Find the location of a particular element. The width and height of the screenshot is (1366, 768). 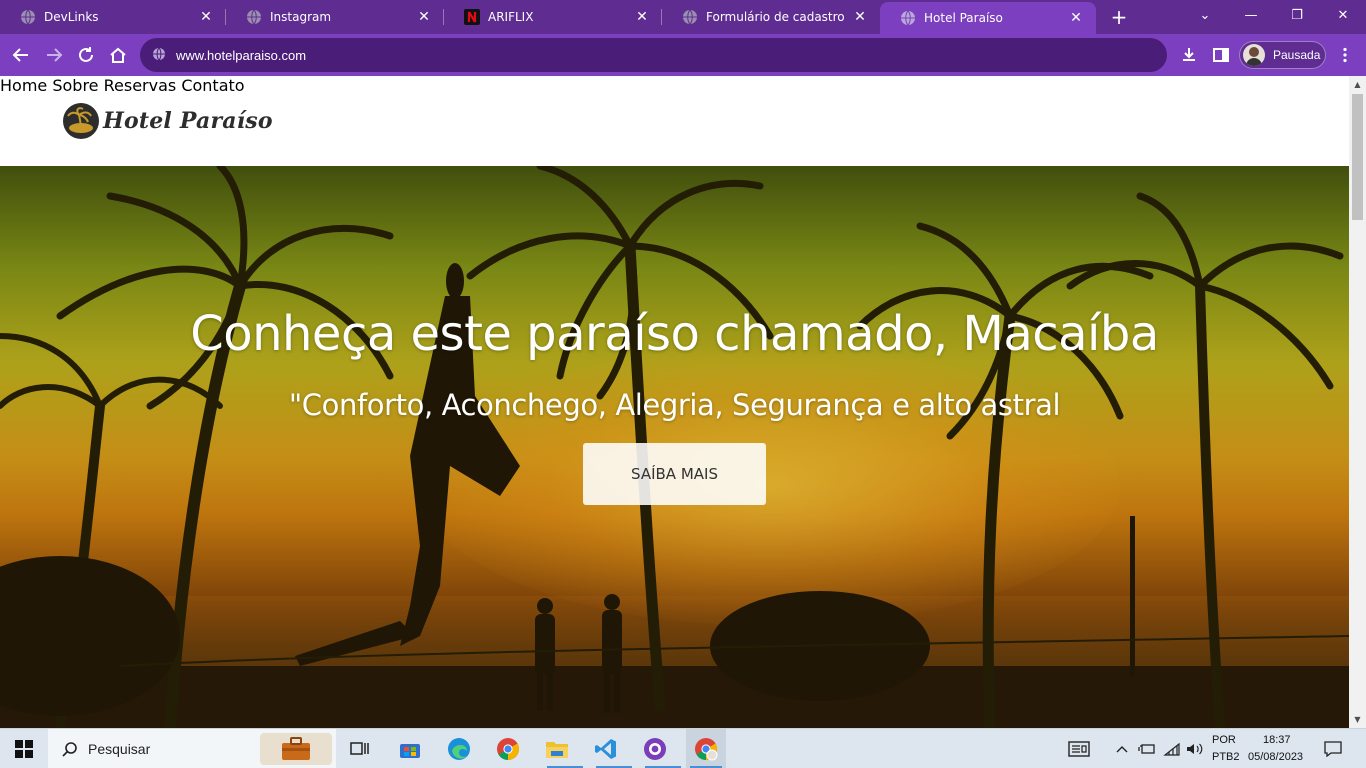

chrome-profile-icon is located at coordinates (706, 748).